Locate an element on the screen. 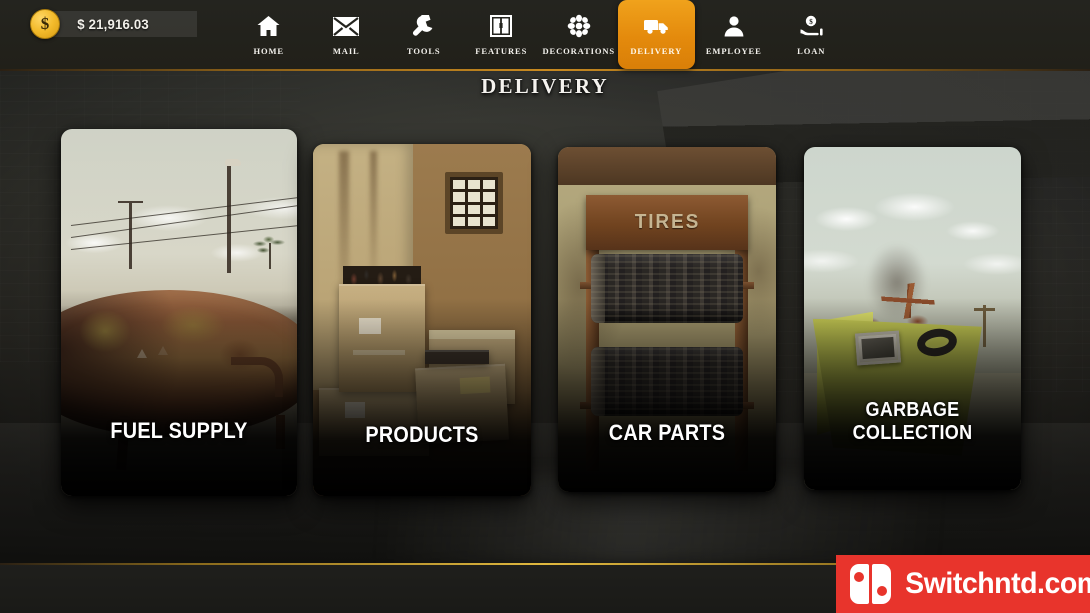 Image resolution: width=1090 pixels, height=613 pixels. money-display: $ $ 21,916.03 is located at coordinates (113, 24).